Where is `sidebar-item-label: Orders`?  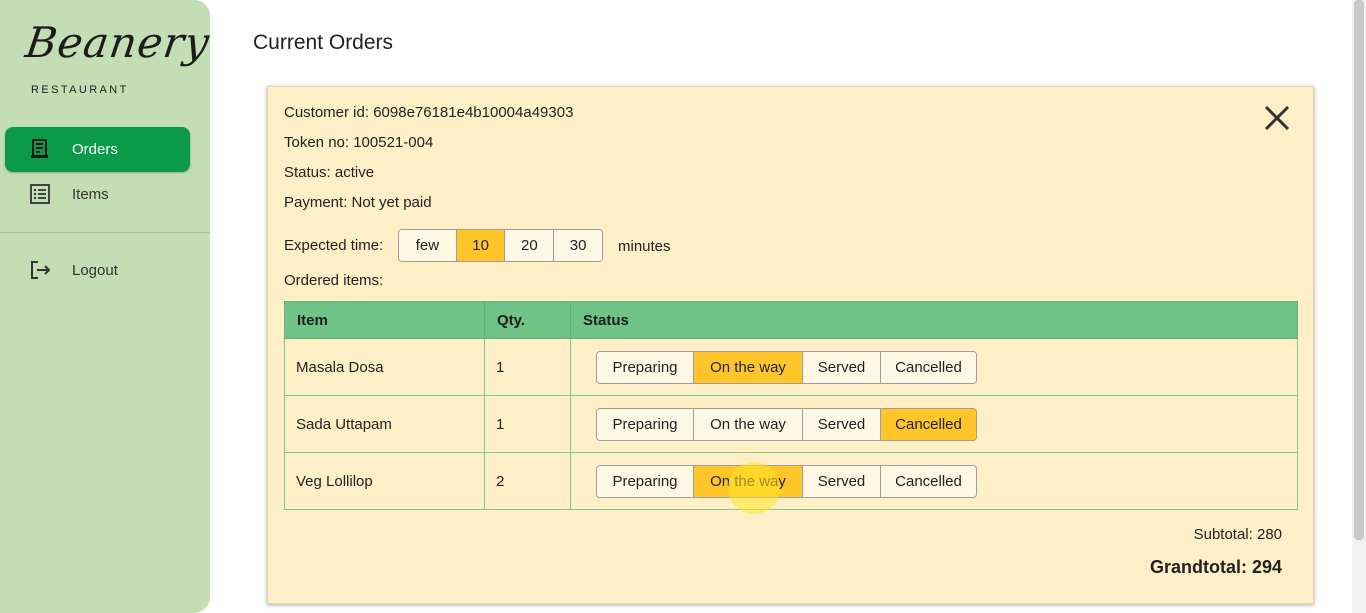
sidebar-item-label: Orders is located at coordinates (95, 149).